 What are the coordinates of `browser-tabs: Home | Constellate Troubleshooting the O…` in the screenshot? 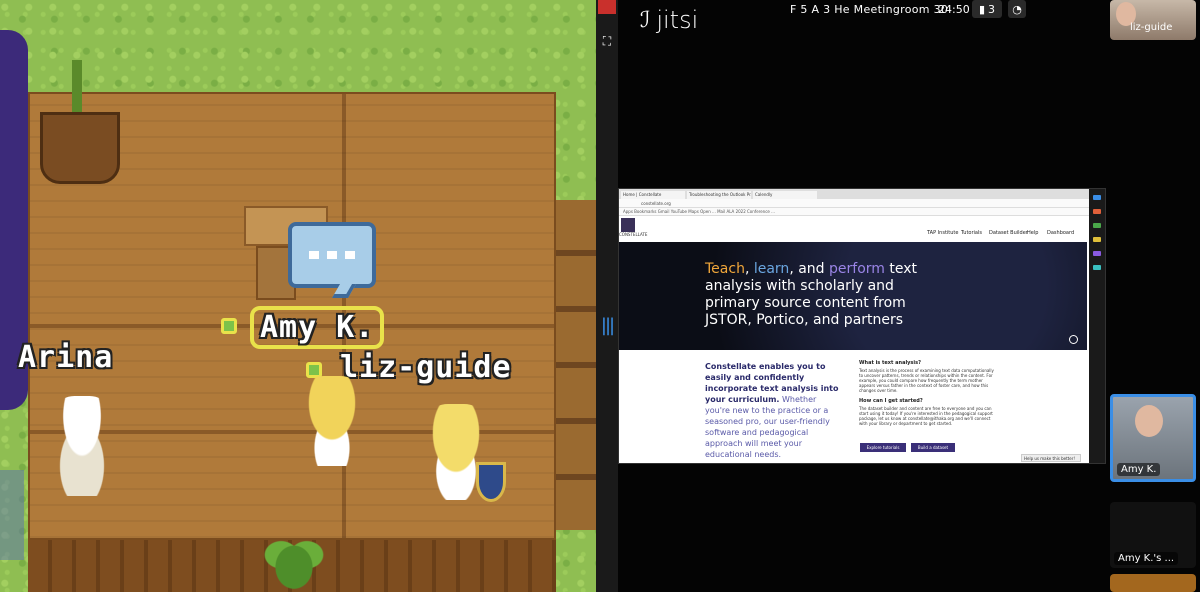 It's located at (862, 194).